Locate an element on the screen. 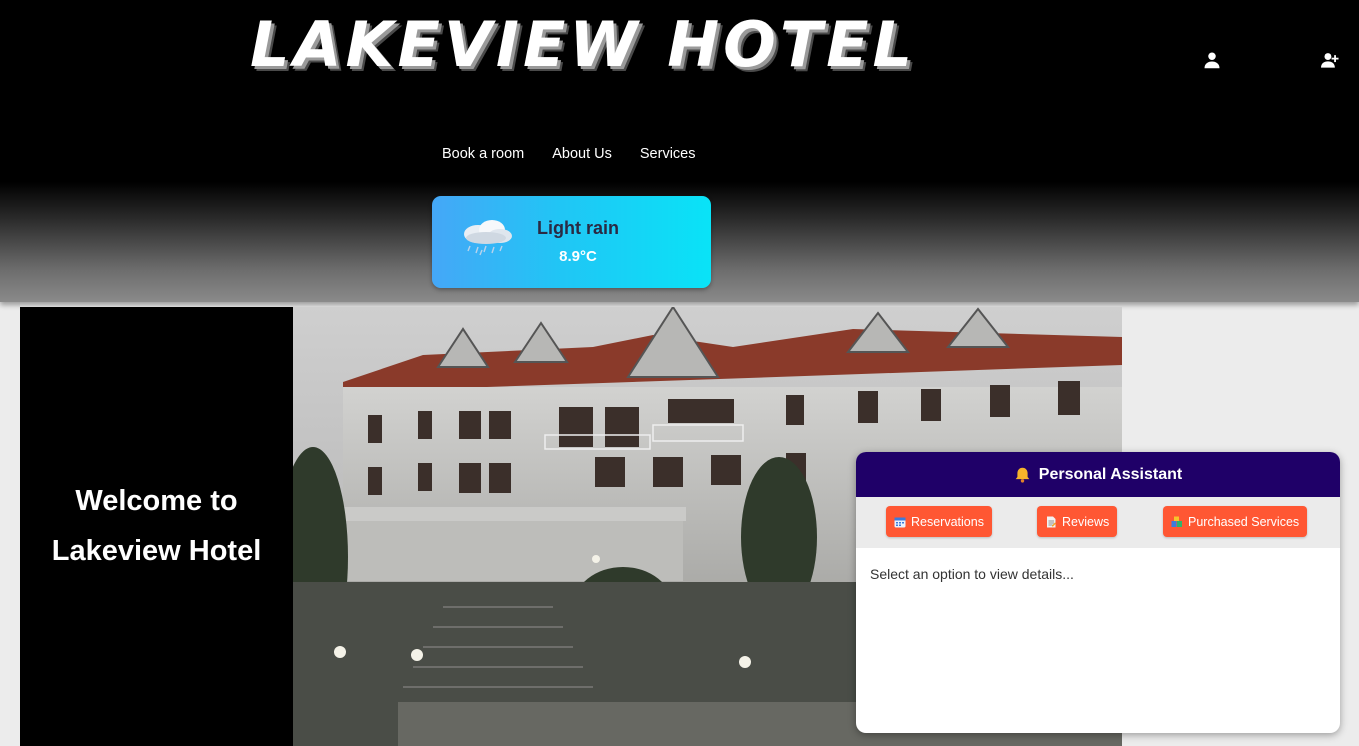  nav-about-us: About Us is located at coordinates (582, 154).